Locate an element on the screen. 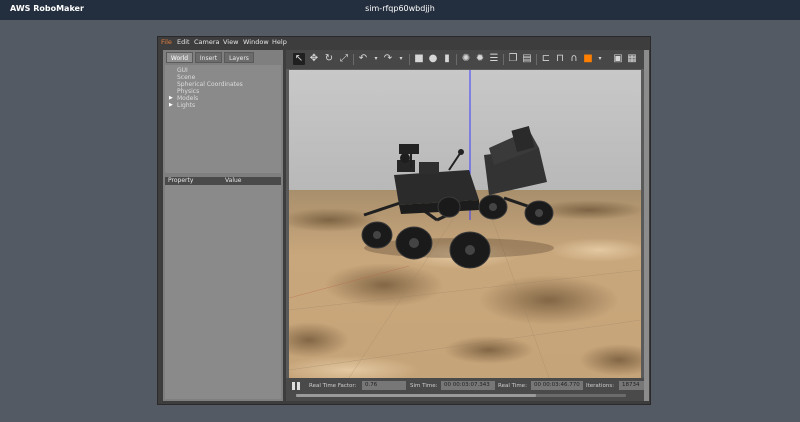  screenshot-icon: ▣ is located at coordinates (618, 59).